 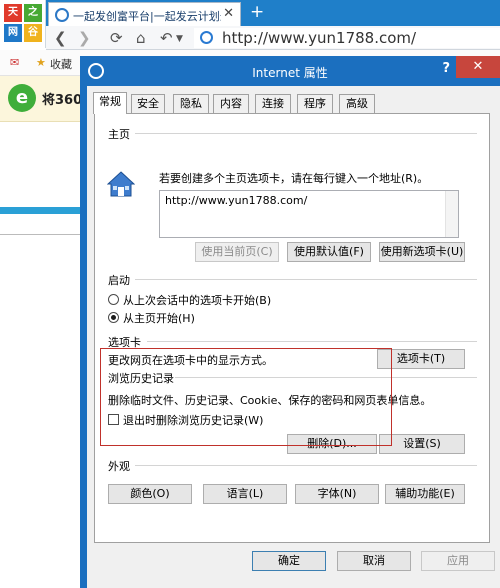 What do you see at coordinates (374, 561) in the screenshot?
I see `cancel-button: 取消` at bounding box center [374, 561].